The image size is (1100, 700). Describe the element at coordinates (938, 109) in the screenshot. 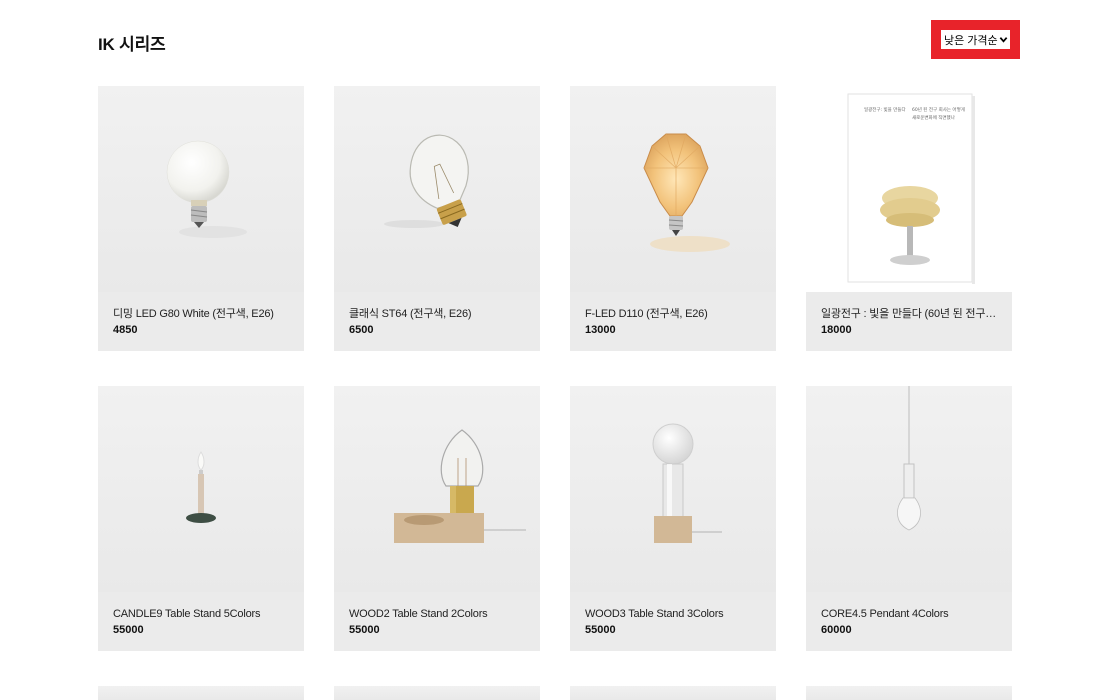

I see `book-cover-text: 60년 된 전구 회사는 어떻게` at that location.